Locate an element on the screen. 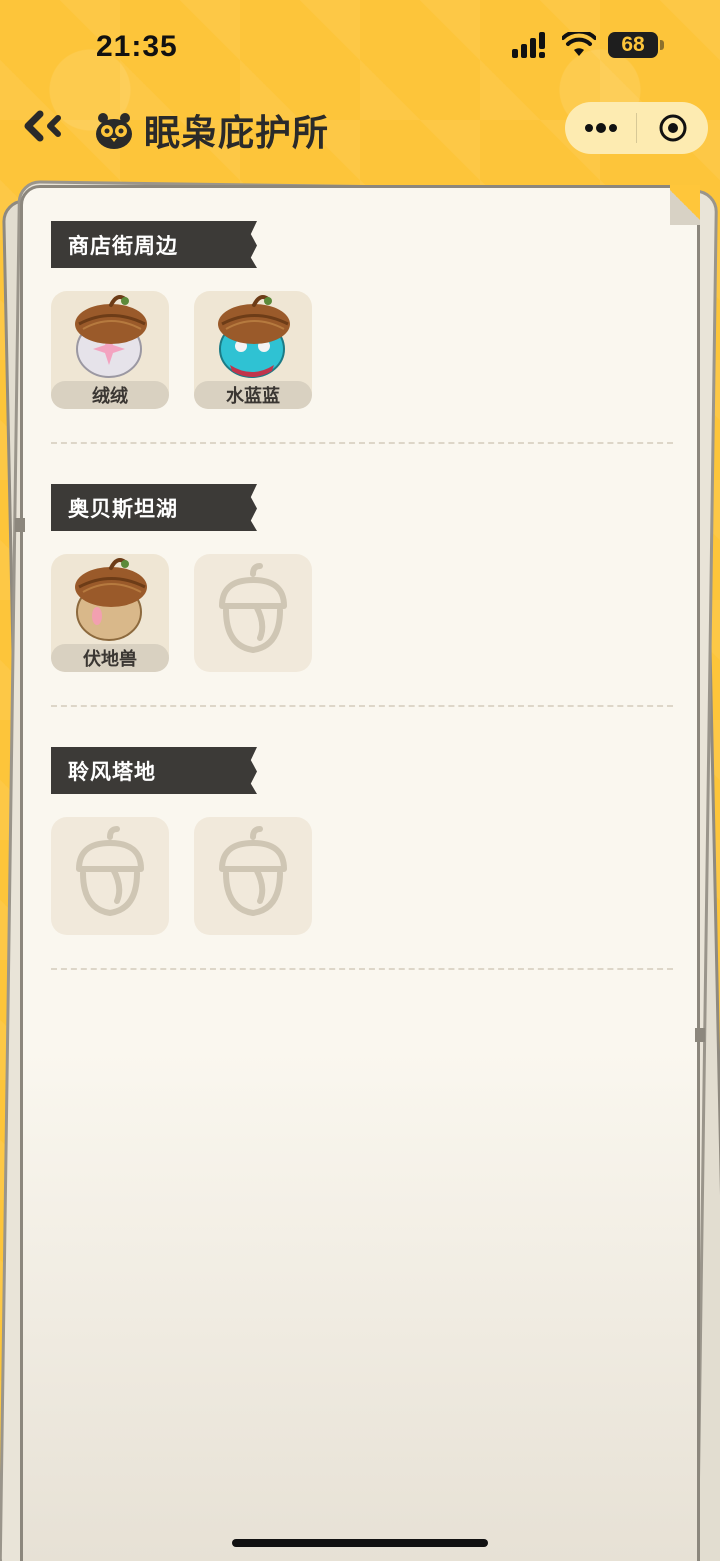 The height and width of the screenshot is (1561, 720). close-miniprogram-button is located at coordinates (672, 128).